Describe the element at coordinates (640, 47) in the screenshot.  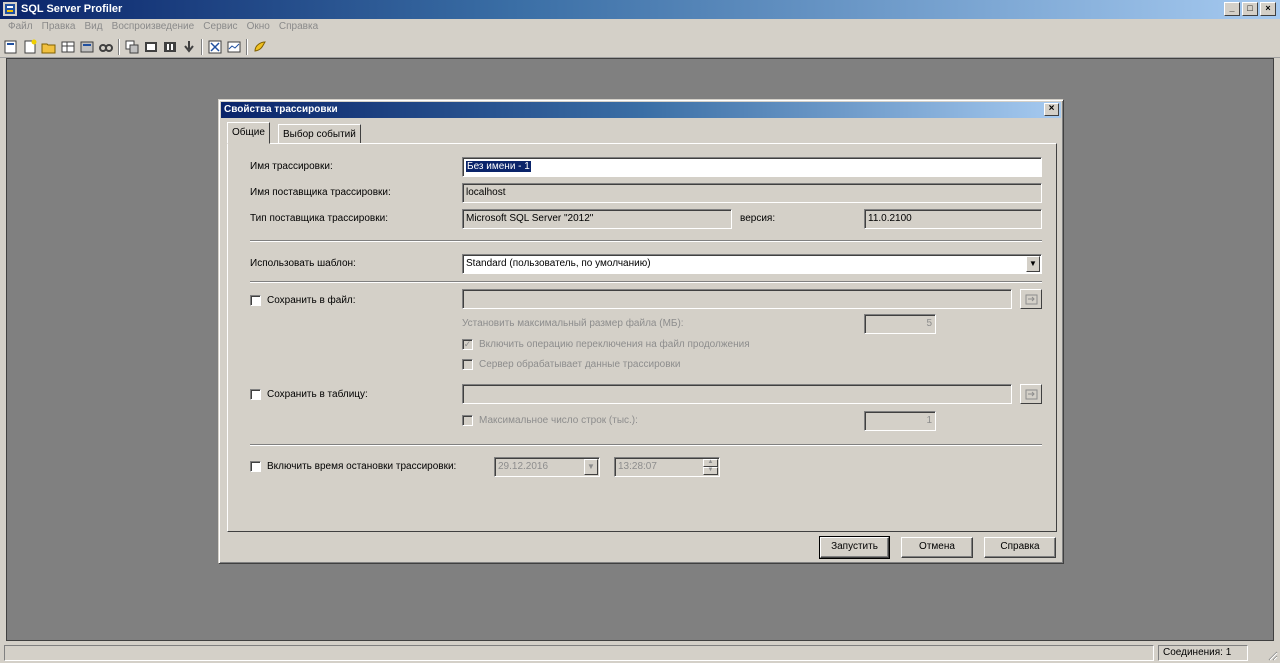
I see `toolbar` at that location.